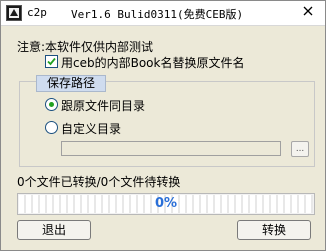  I want to click on radio-selected-dot, so click(51, 104).